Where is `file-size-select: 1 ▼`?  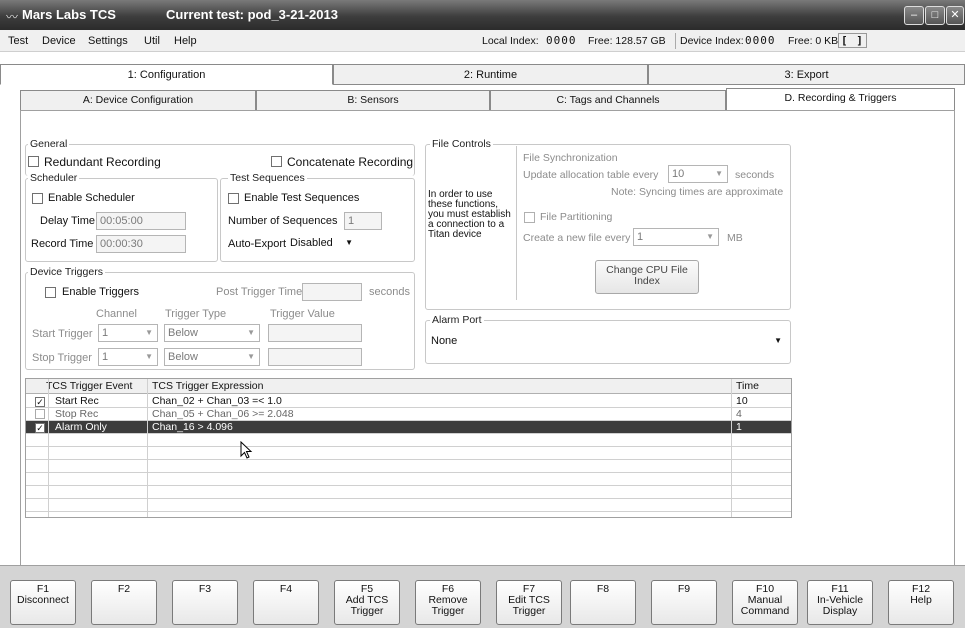 file-size-select: 1 ▼ is located at coordinates (676, 237).